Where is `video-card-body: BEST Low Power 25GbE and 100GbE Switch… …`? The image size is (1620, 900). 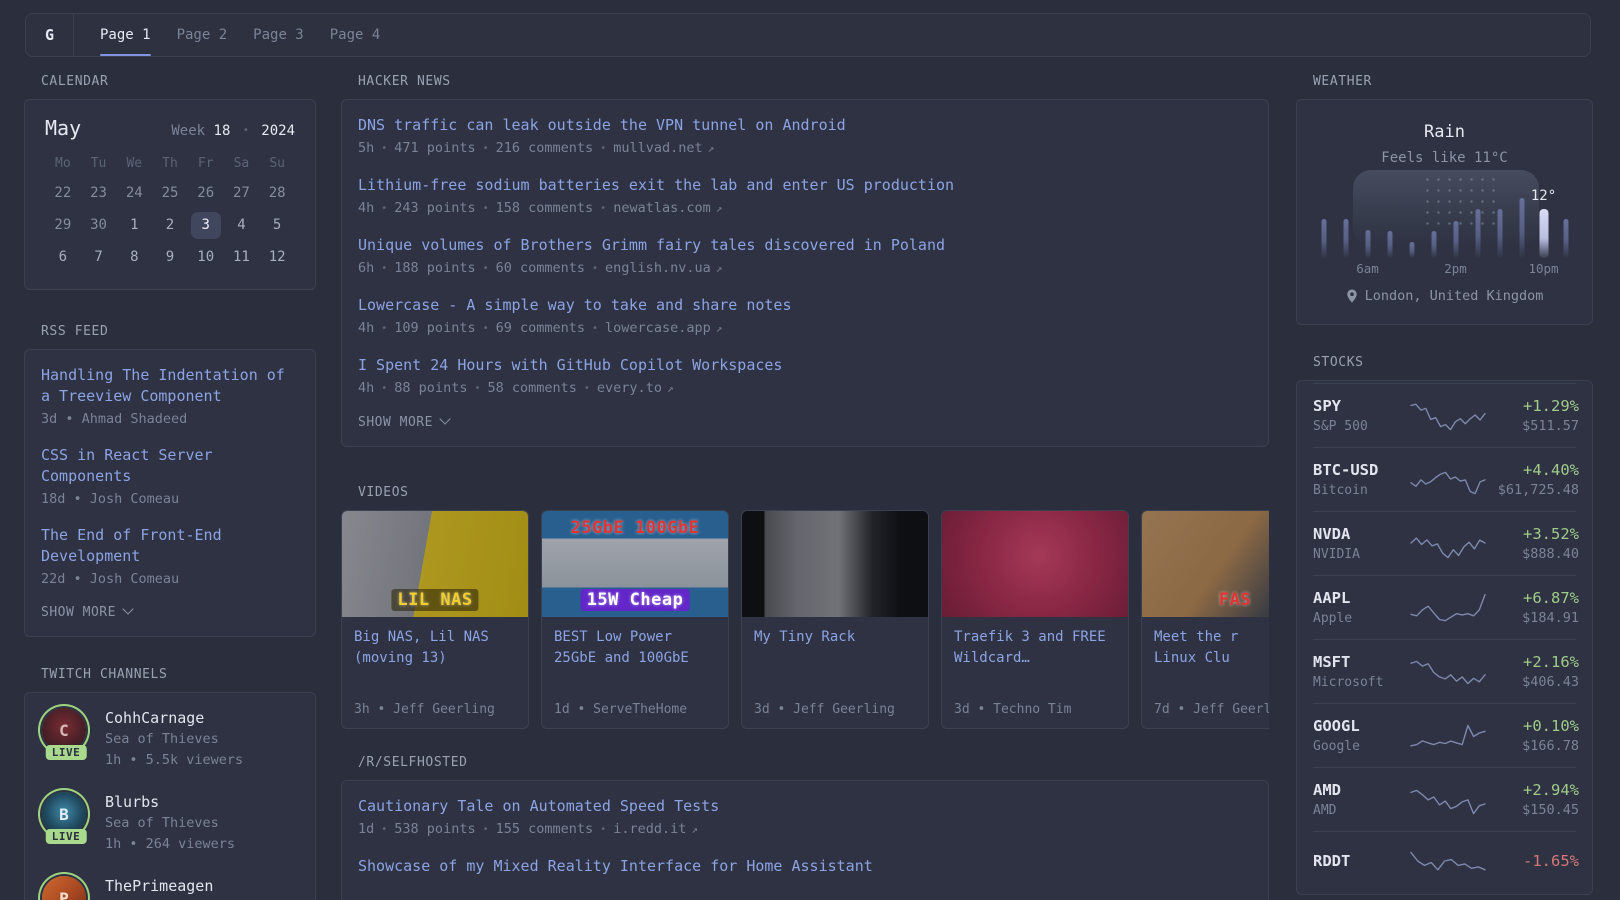 video-card-body: BEST Low Power 25GbE and 100GbE Switch… … is located at coordinates (635, 672).